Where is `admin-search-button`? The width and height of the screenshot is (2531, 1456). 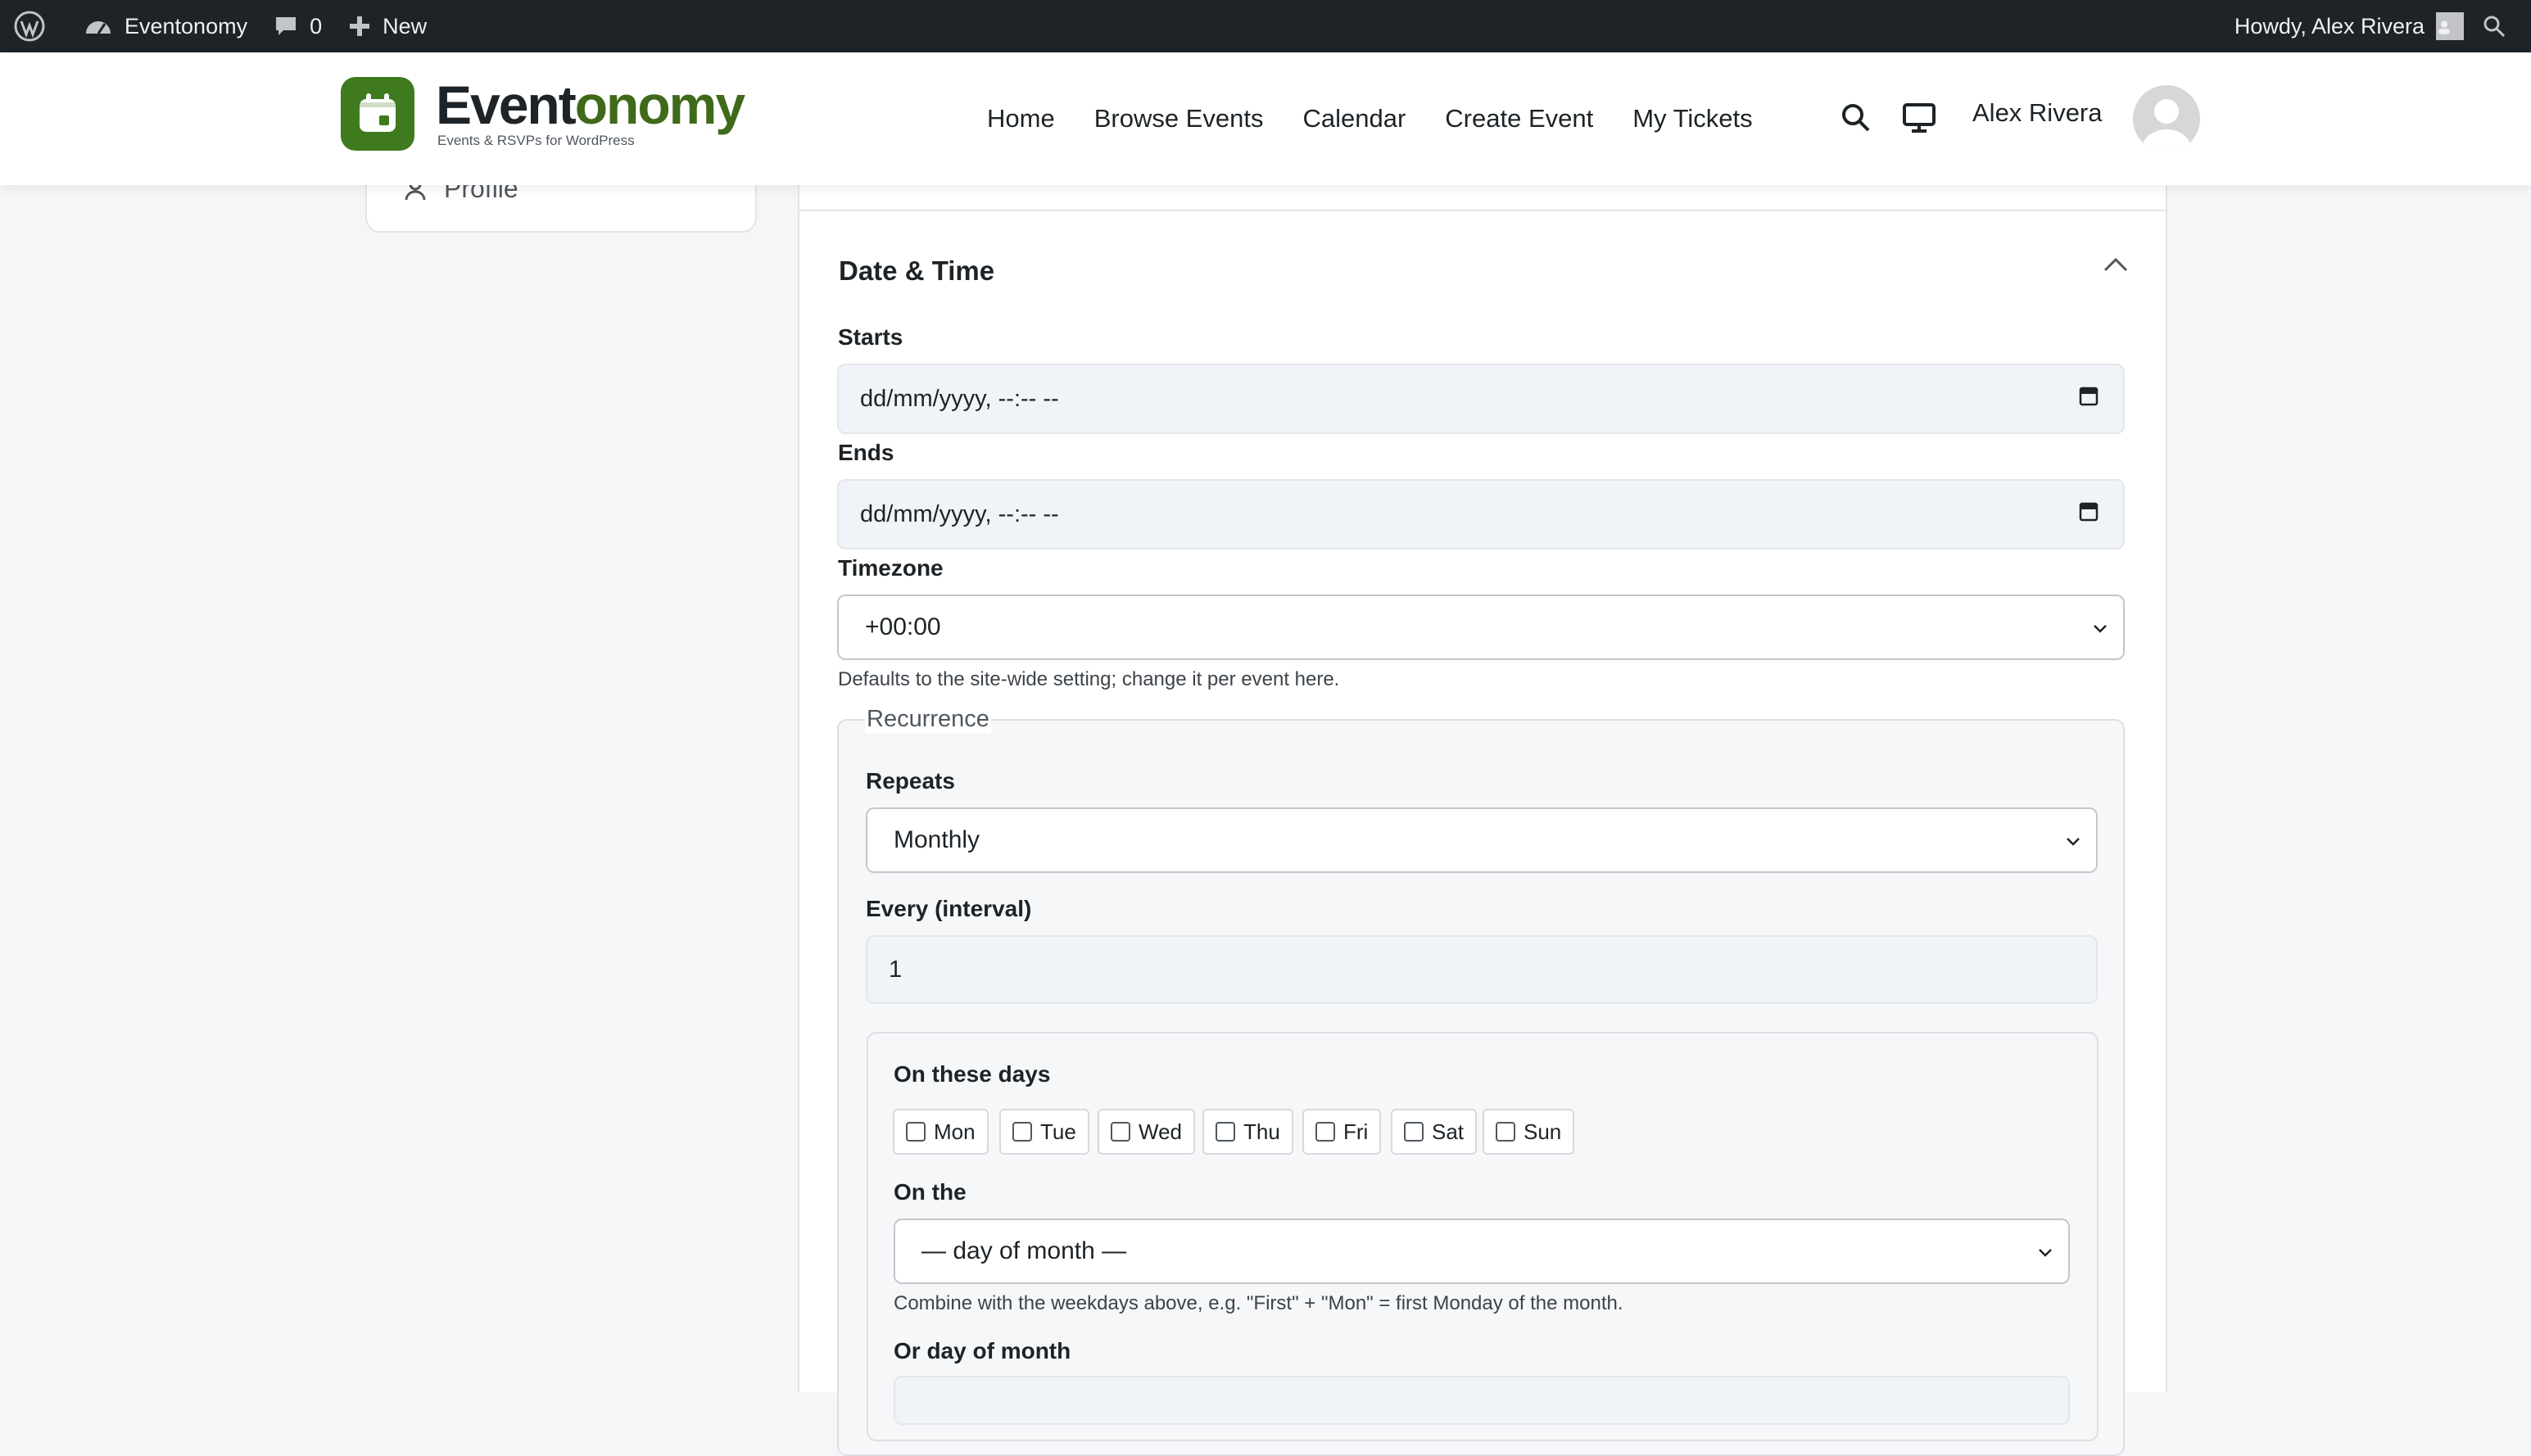 admin-search-button is located at coordinates (2502, 26).